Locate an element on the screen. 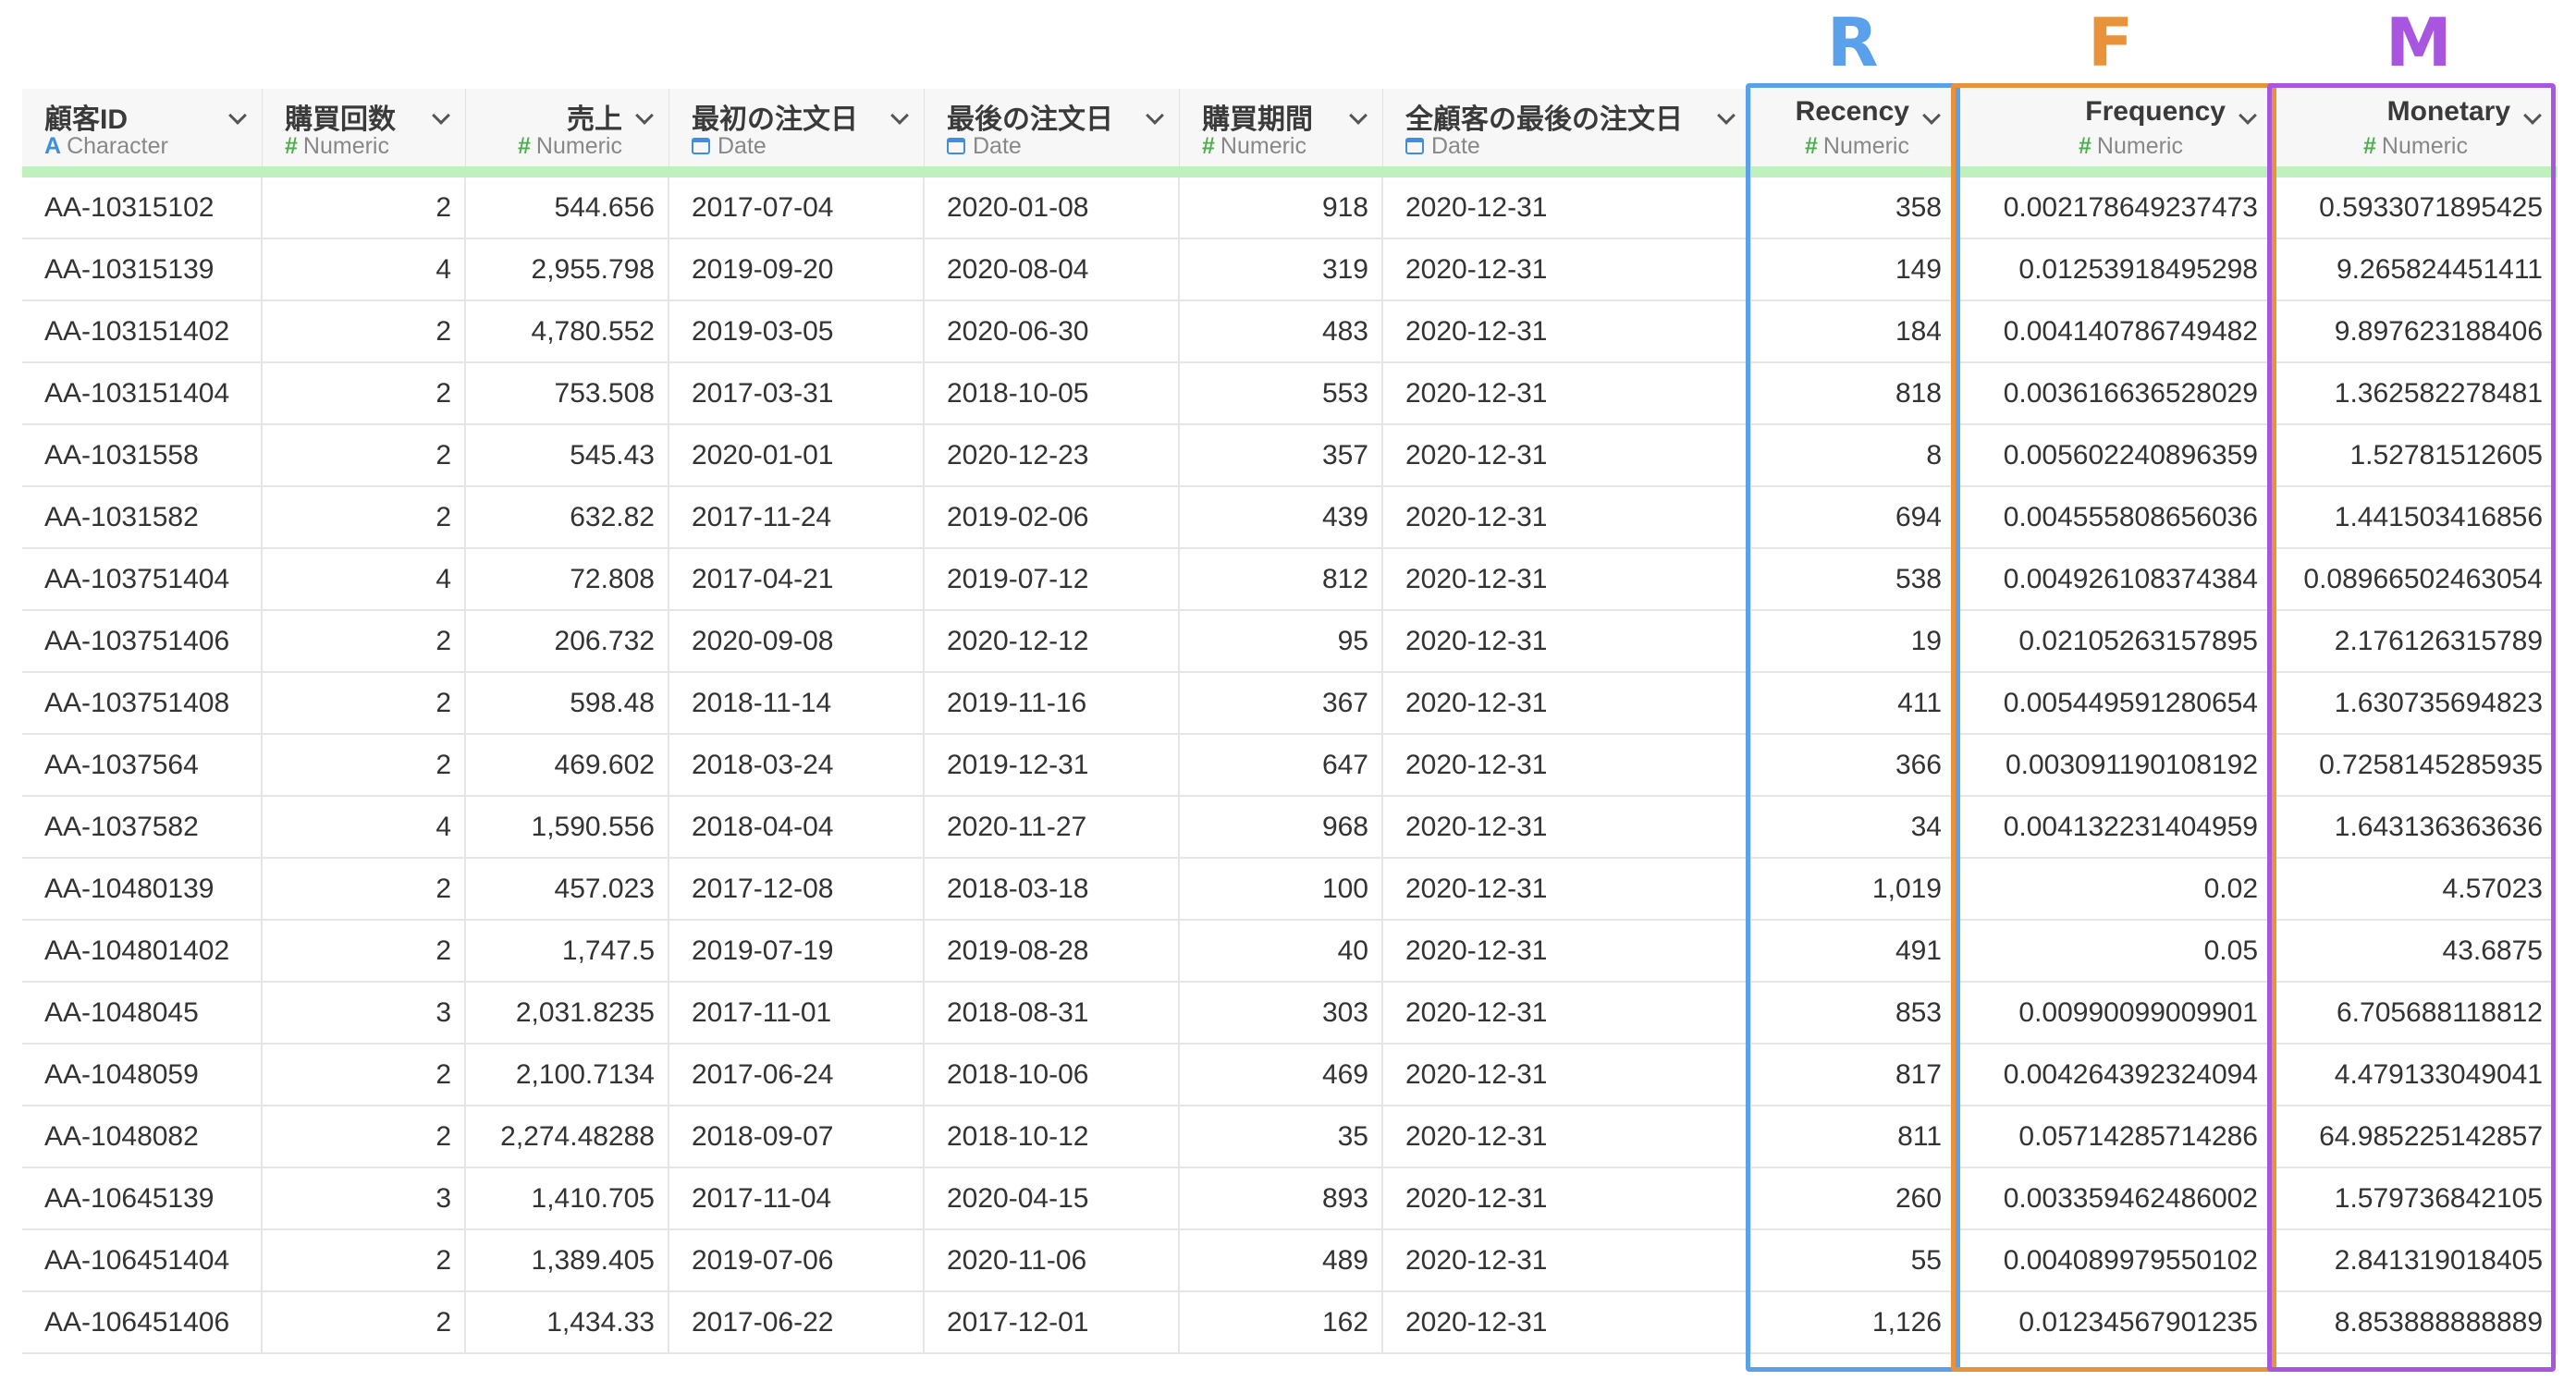 The image size is (2576, 1381). cell-purchase-period: 893 is located at coordinates (1281, 1198).